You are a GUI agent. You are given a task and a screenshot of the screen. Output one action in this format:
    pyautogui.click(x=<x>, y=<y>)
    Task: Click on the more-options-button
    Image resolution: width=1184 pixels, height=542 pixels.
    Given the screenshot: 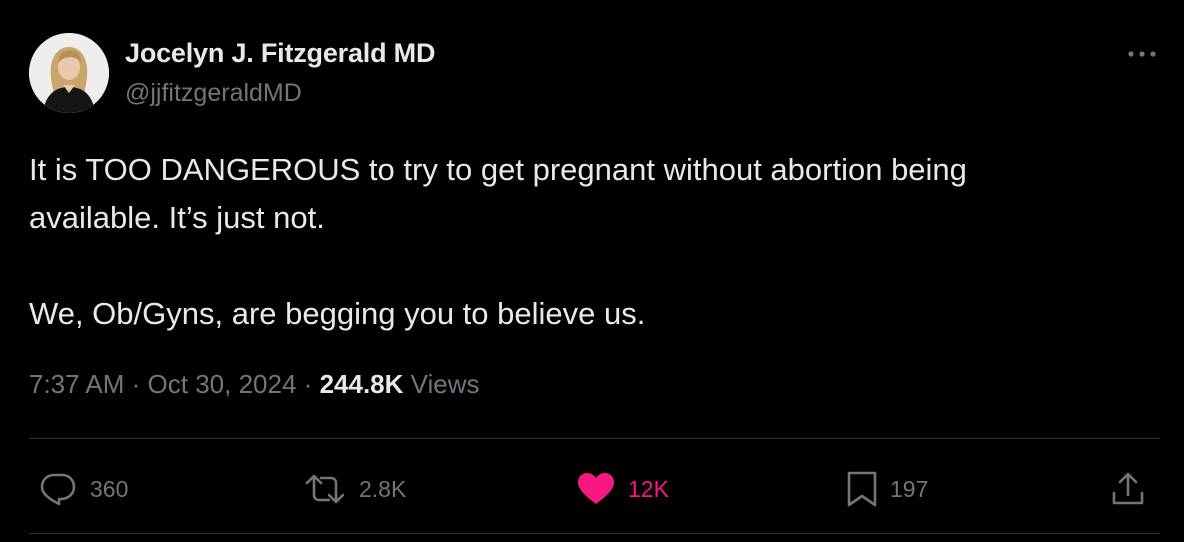 What is the action you would take?
    pyautogui.click(x=1142, y=54)
    